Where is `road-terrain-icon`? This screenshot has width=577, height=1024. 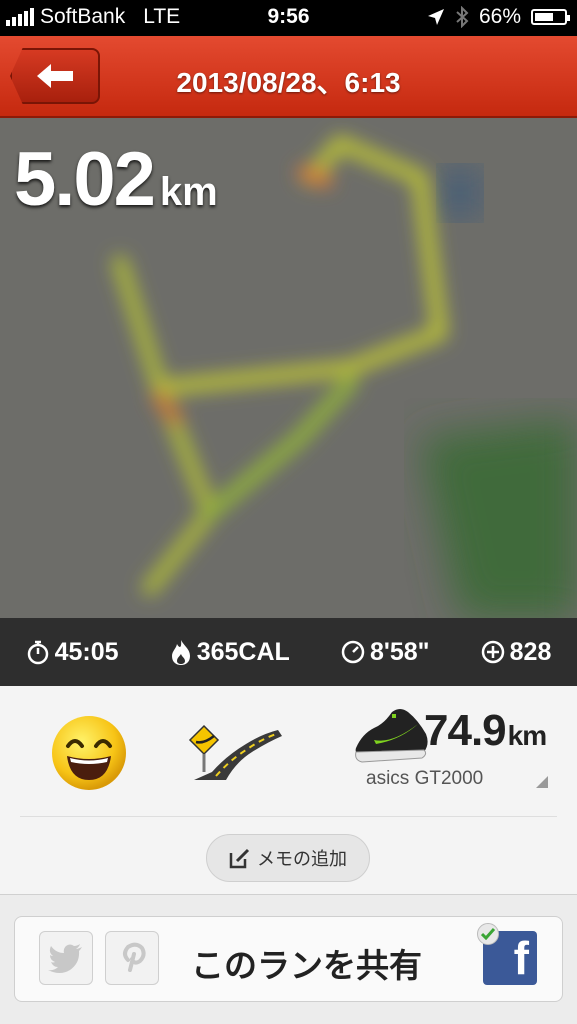 road-terrain-icon is located at coordinates (235, 752).